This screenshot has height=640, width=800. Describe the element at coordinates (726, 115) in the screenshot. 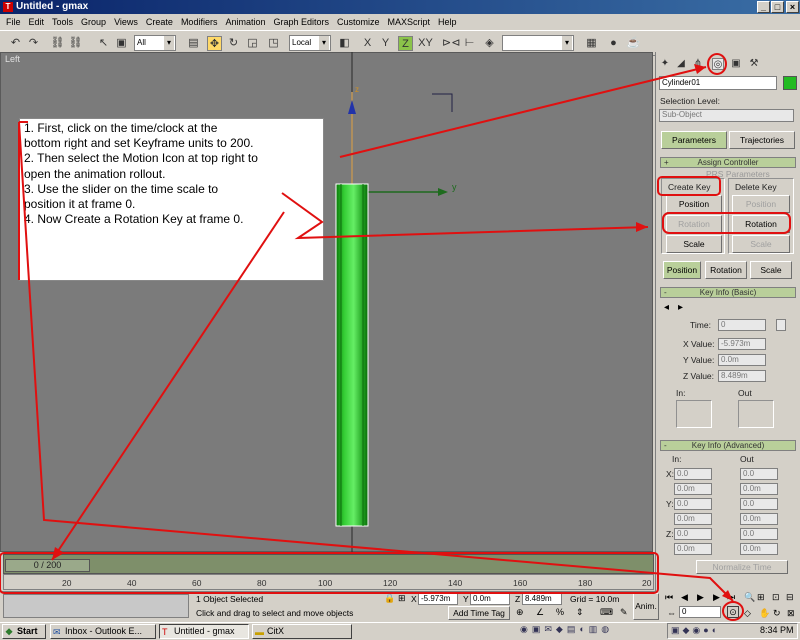

I see `sub-object-select: Sub-Object` at that location.